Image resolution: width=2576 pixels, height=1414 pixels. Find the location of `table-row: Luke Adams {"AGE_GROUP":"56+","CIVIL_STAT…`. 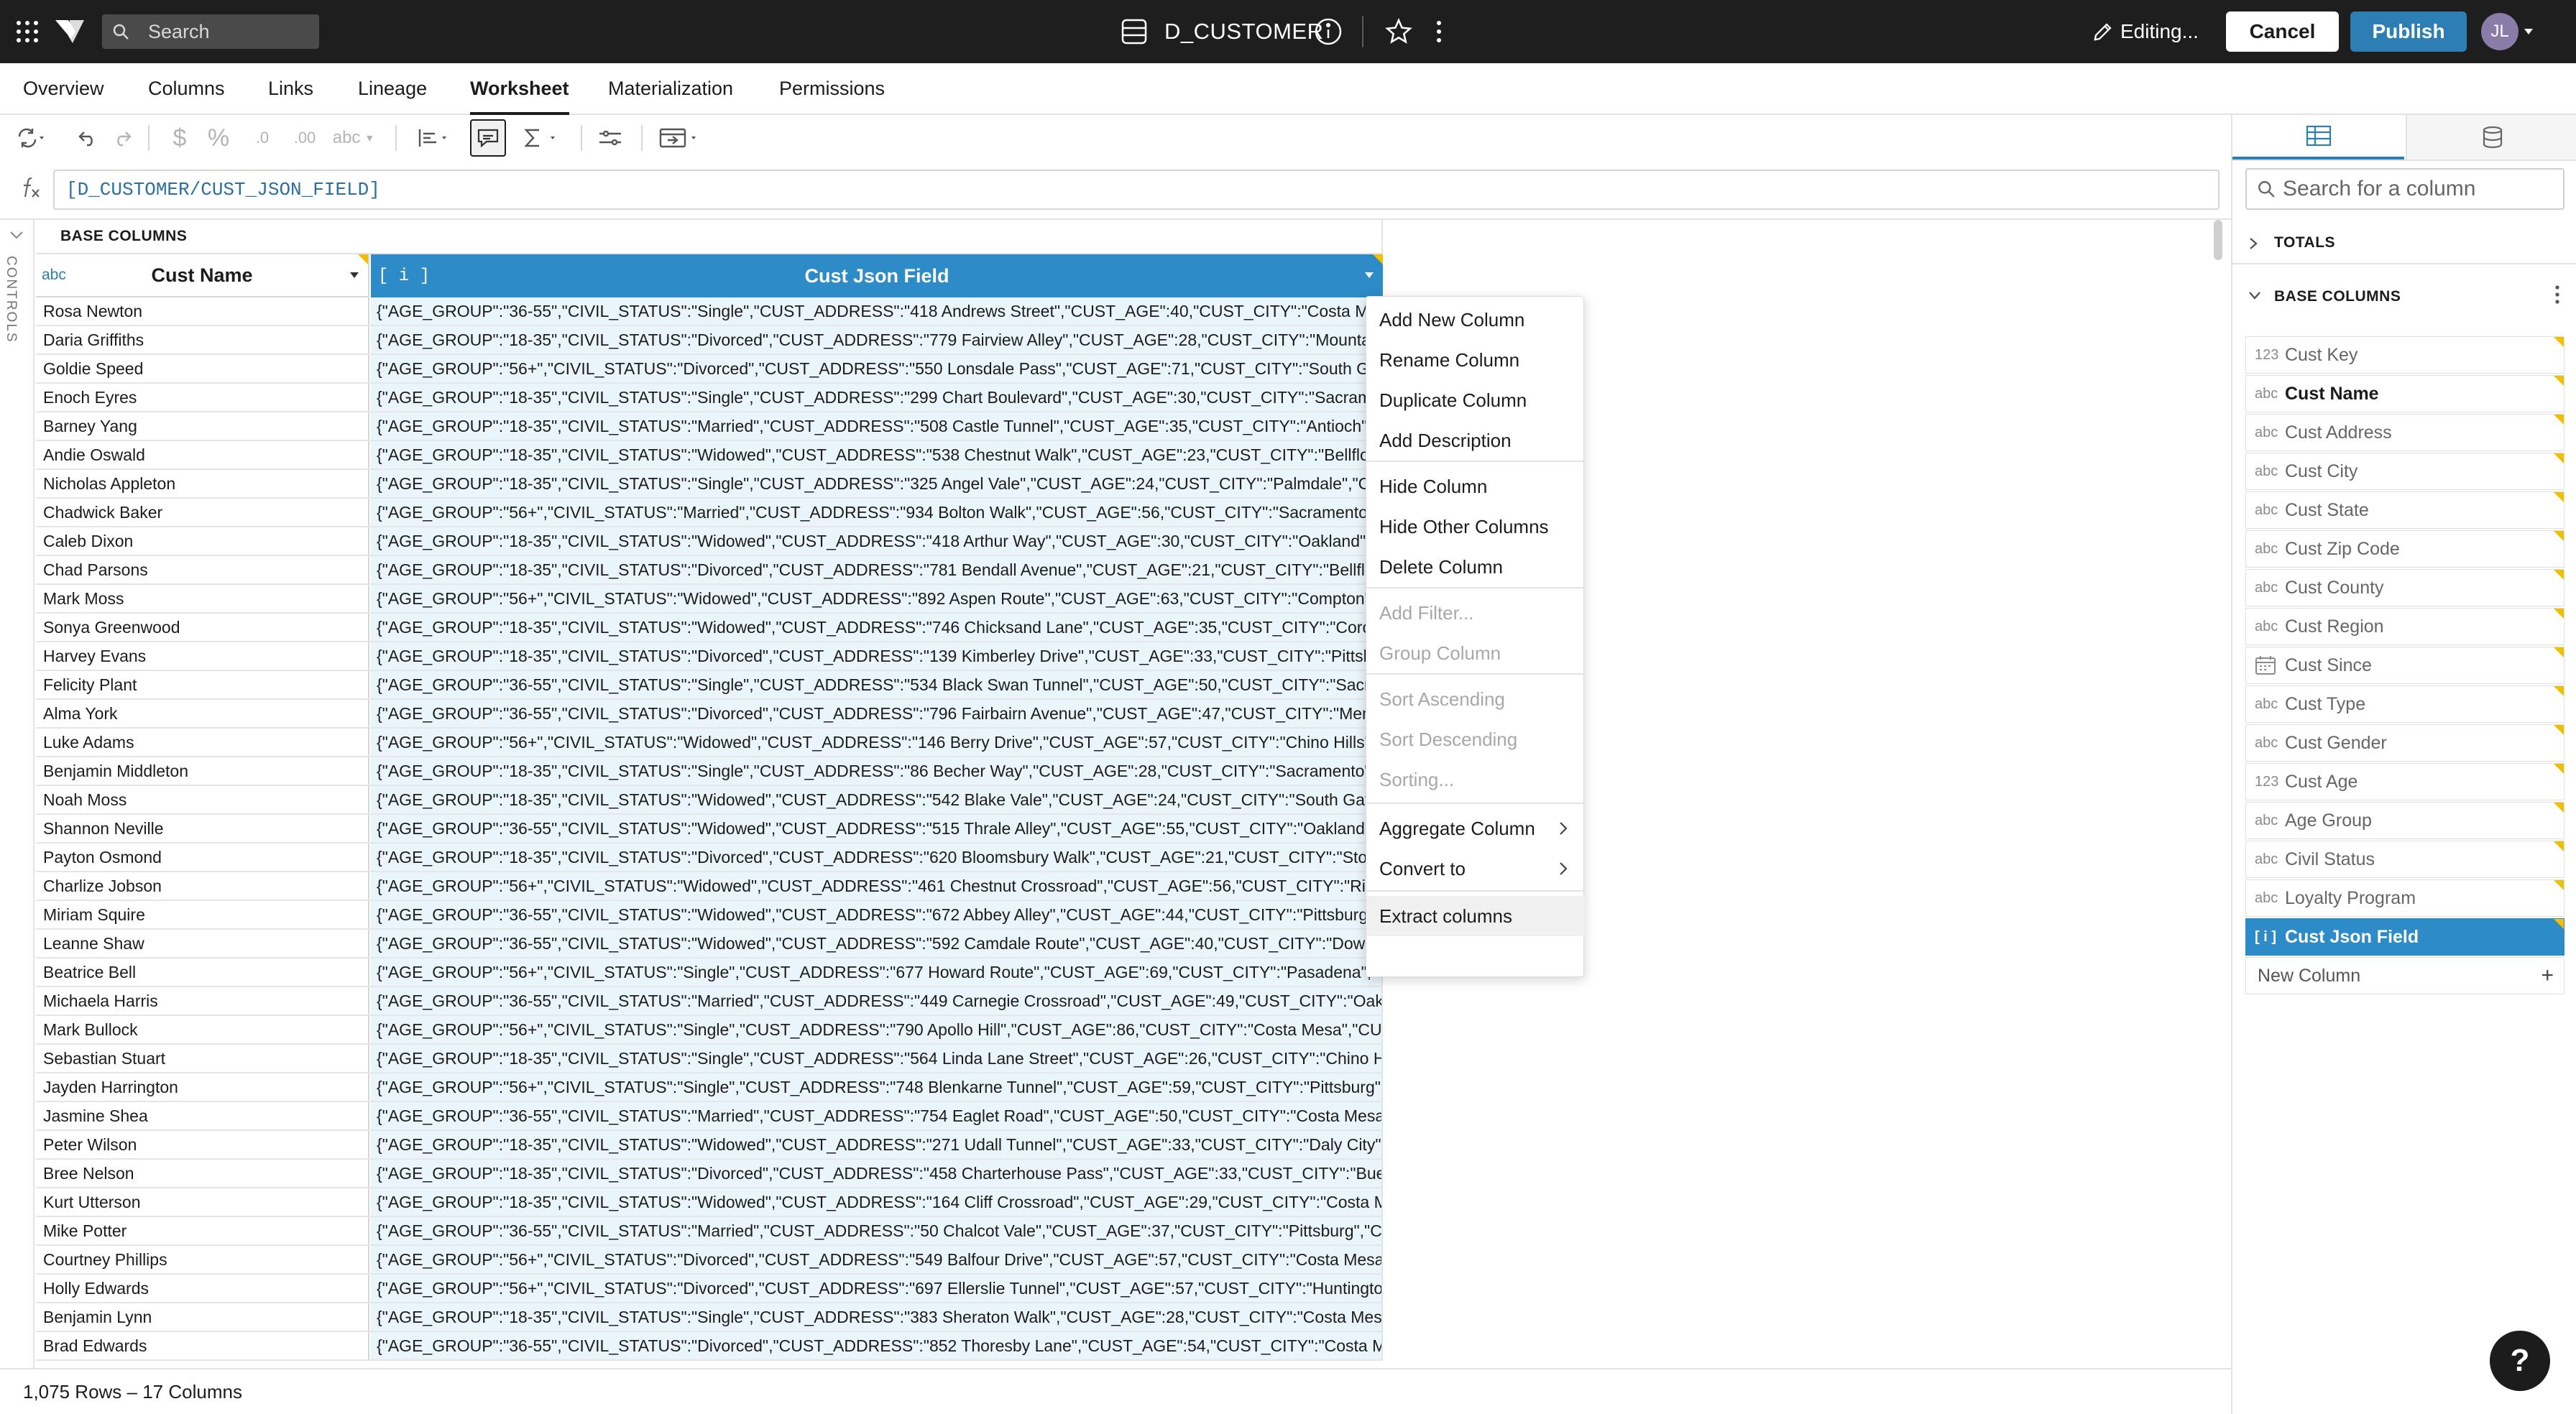

table-row: Luke Adams {"AGE_GROUP":"56+","CIVIL_STAT… is located at coordinates (709, 743).